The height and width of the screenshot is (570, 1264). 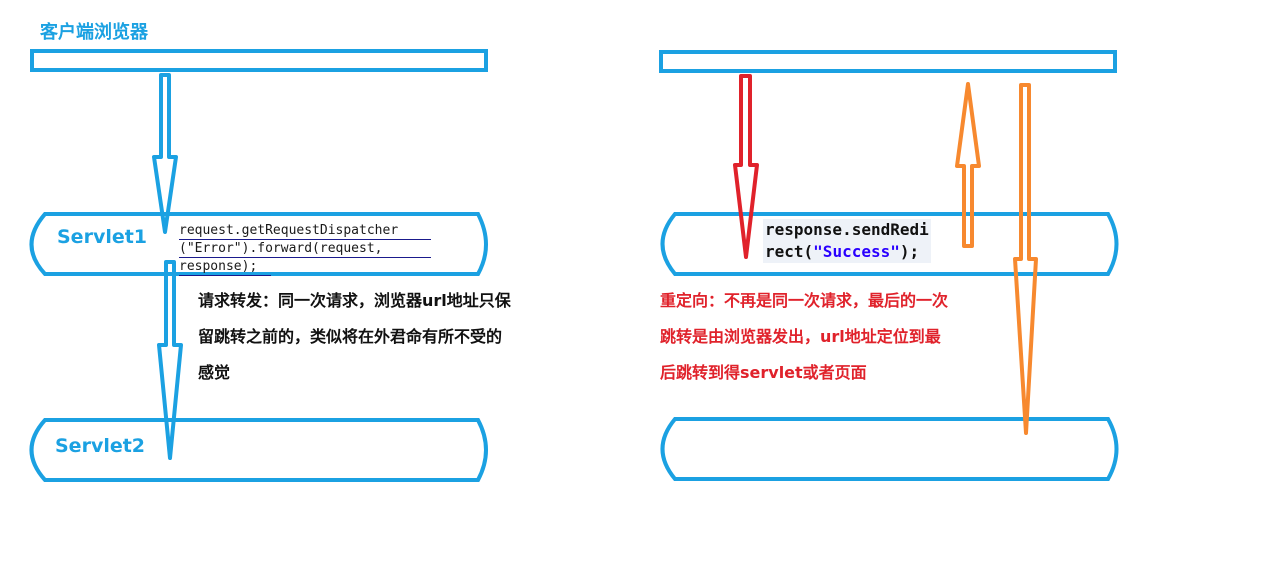 I want to click on forward-code-line: ("Error").forward(request,, so click(x=305, y=249).